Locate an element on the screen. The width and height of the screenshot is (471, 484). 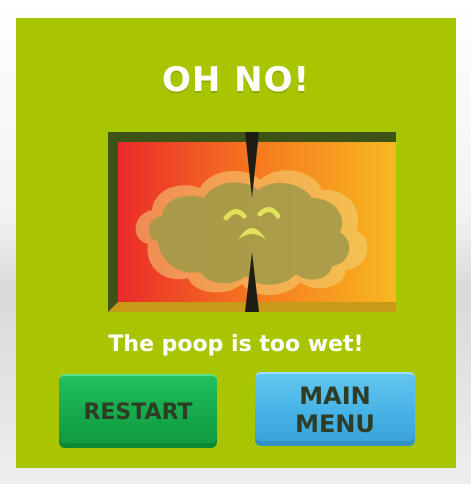
restart-button-label: RESTART is located at coordinates (138, 412).